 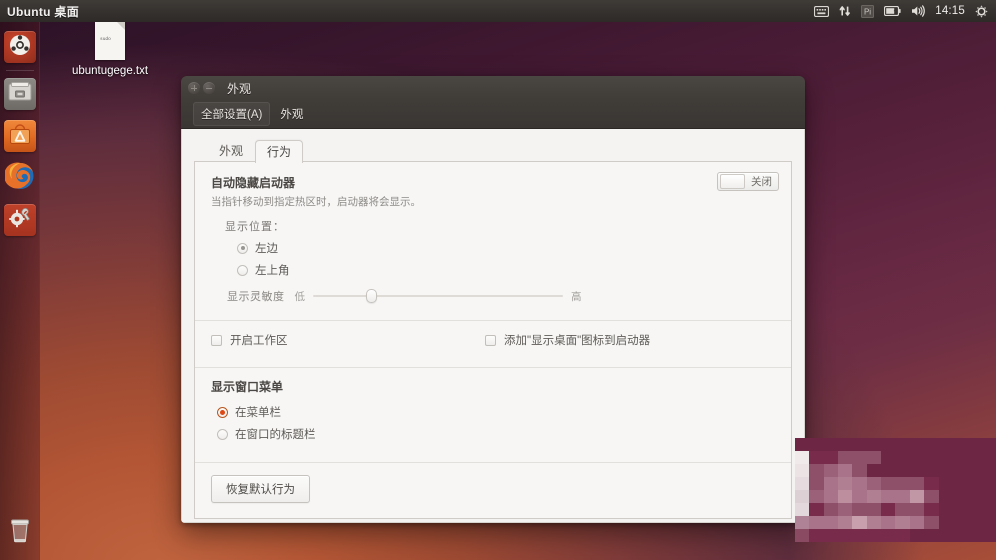 What do you see at coordinates (275, 435) in the screenshot?
I see `radio-titlebar-label: 在窗口的标题栏` at bounding box center [275, 435].